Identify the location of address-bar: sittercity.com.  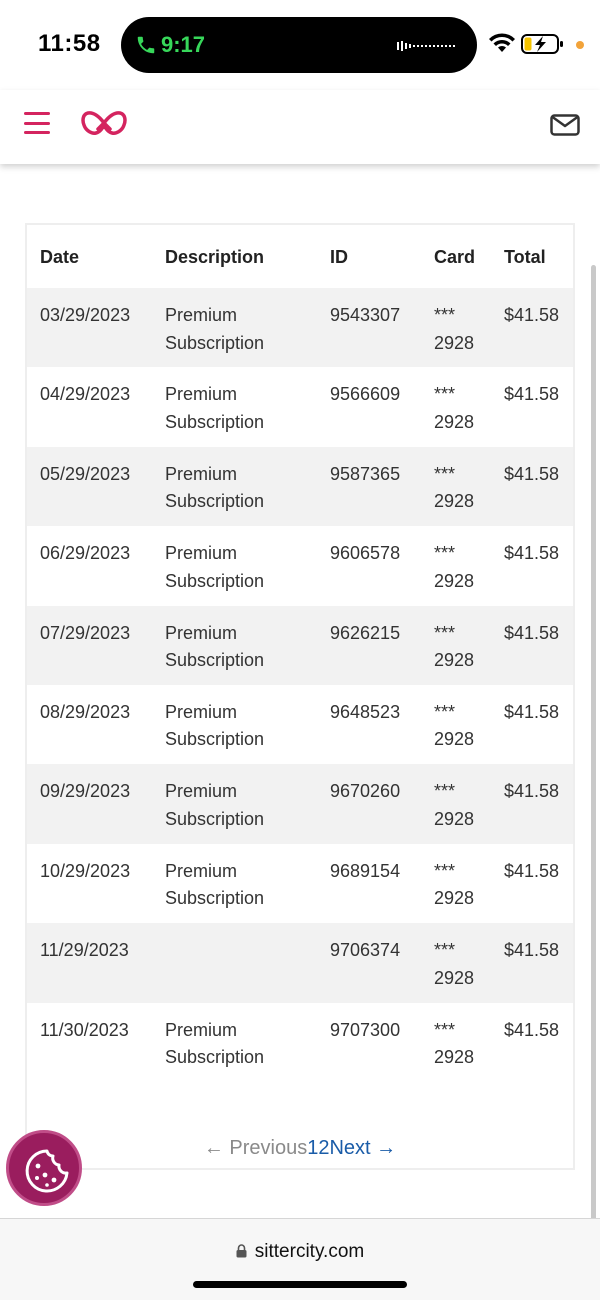
(300, 1252).